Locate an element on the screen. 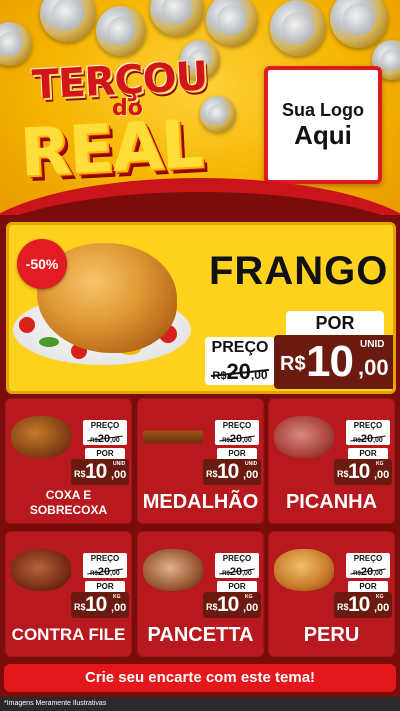 The width and height of the screenshot is (400, 711). disclaimer-bar: *Imagens Meramente Ilustrativas is located at coordinates (200, 704).